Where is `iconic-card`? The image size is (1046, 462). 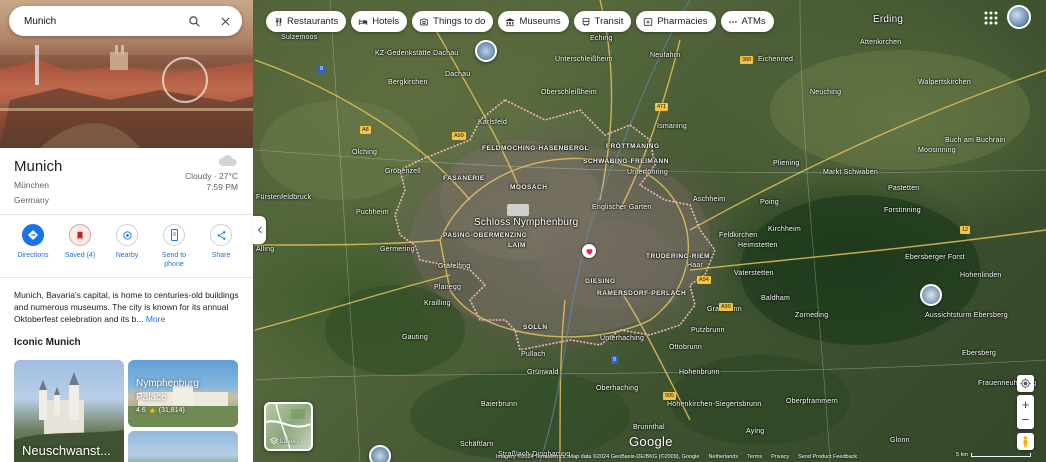
iconic-card is located at coordinates (183, 446).